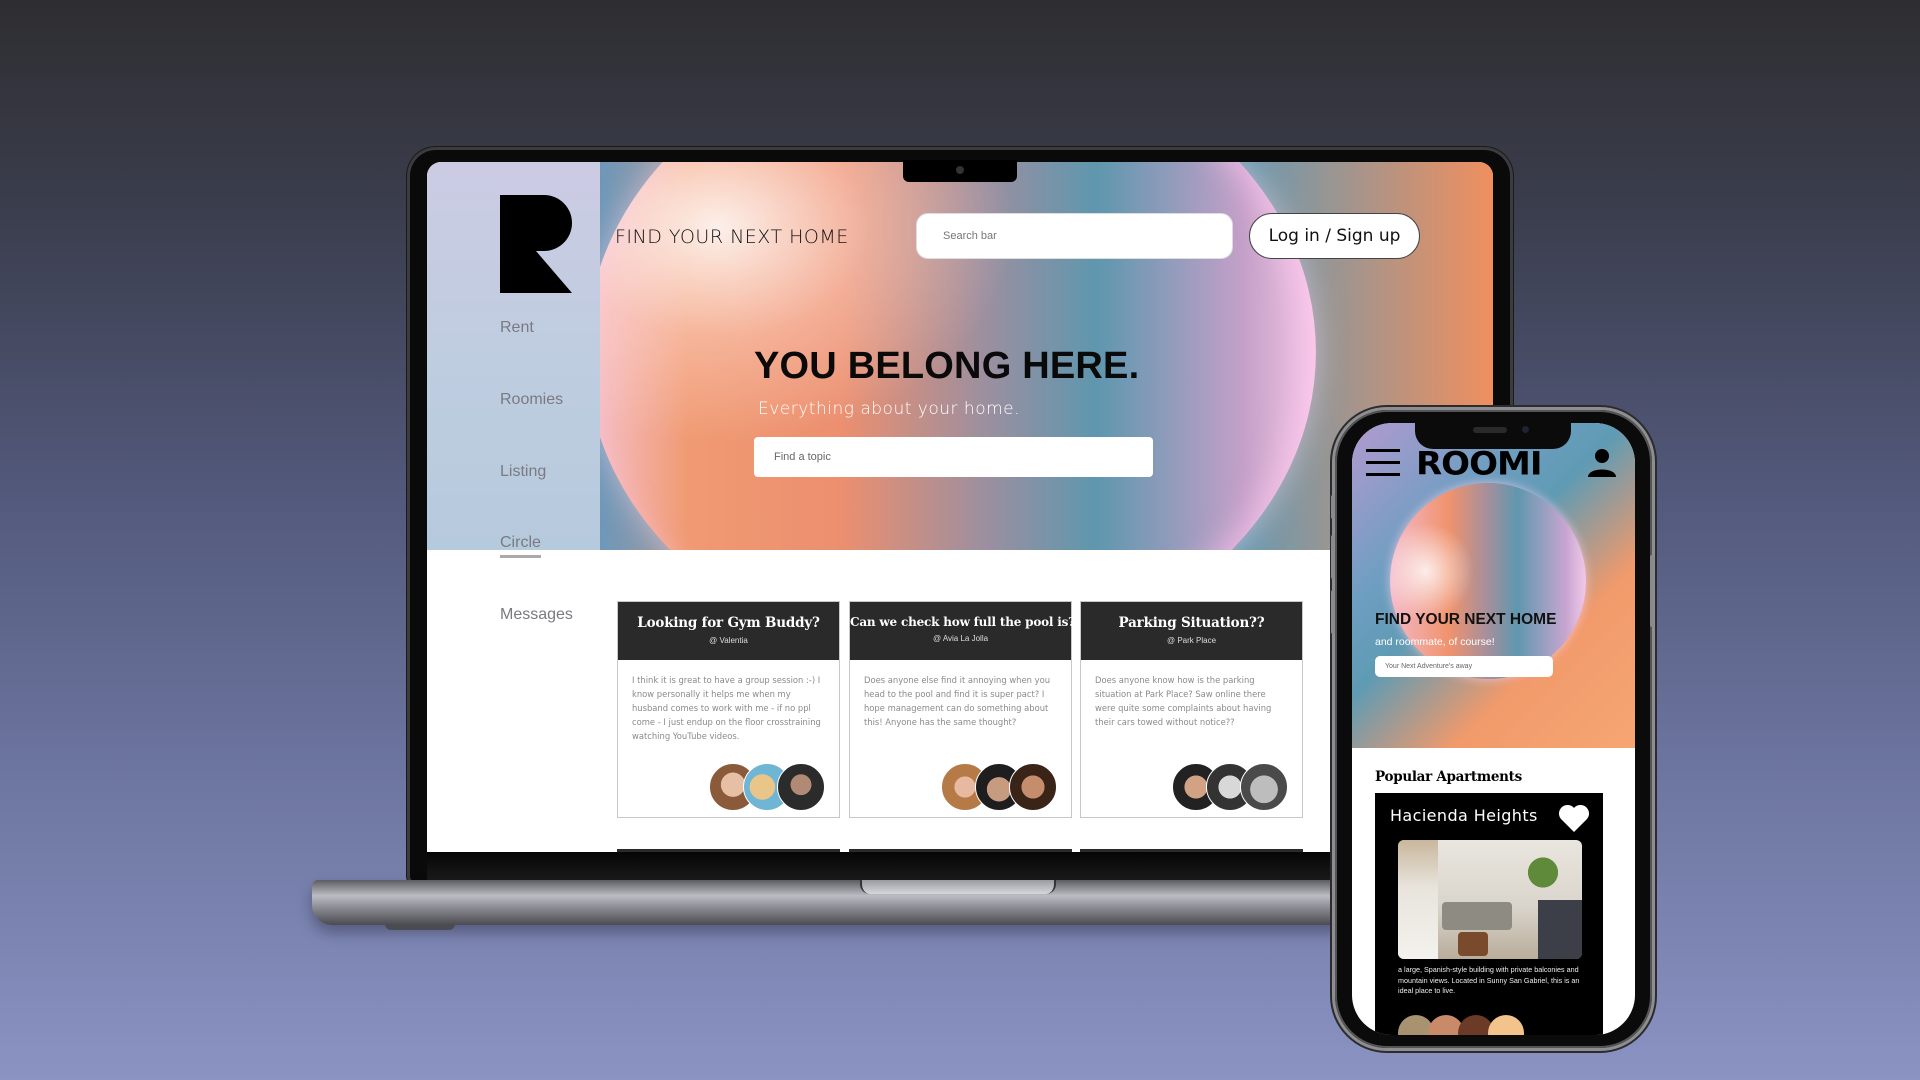 Image resolution: width=1920 pixels, height=1080 pixels. I want to click on active-nav-indicator, so click(520, 556).